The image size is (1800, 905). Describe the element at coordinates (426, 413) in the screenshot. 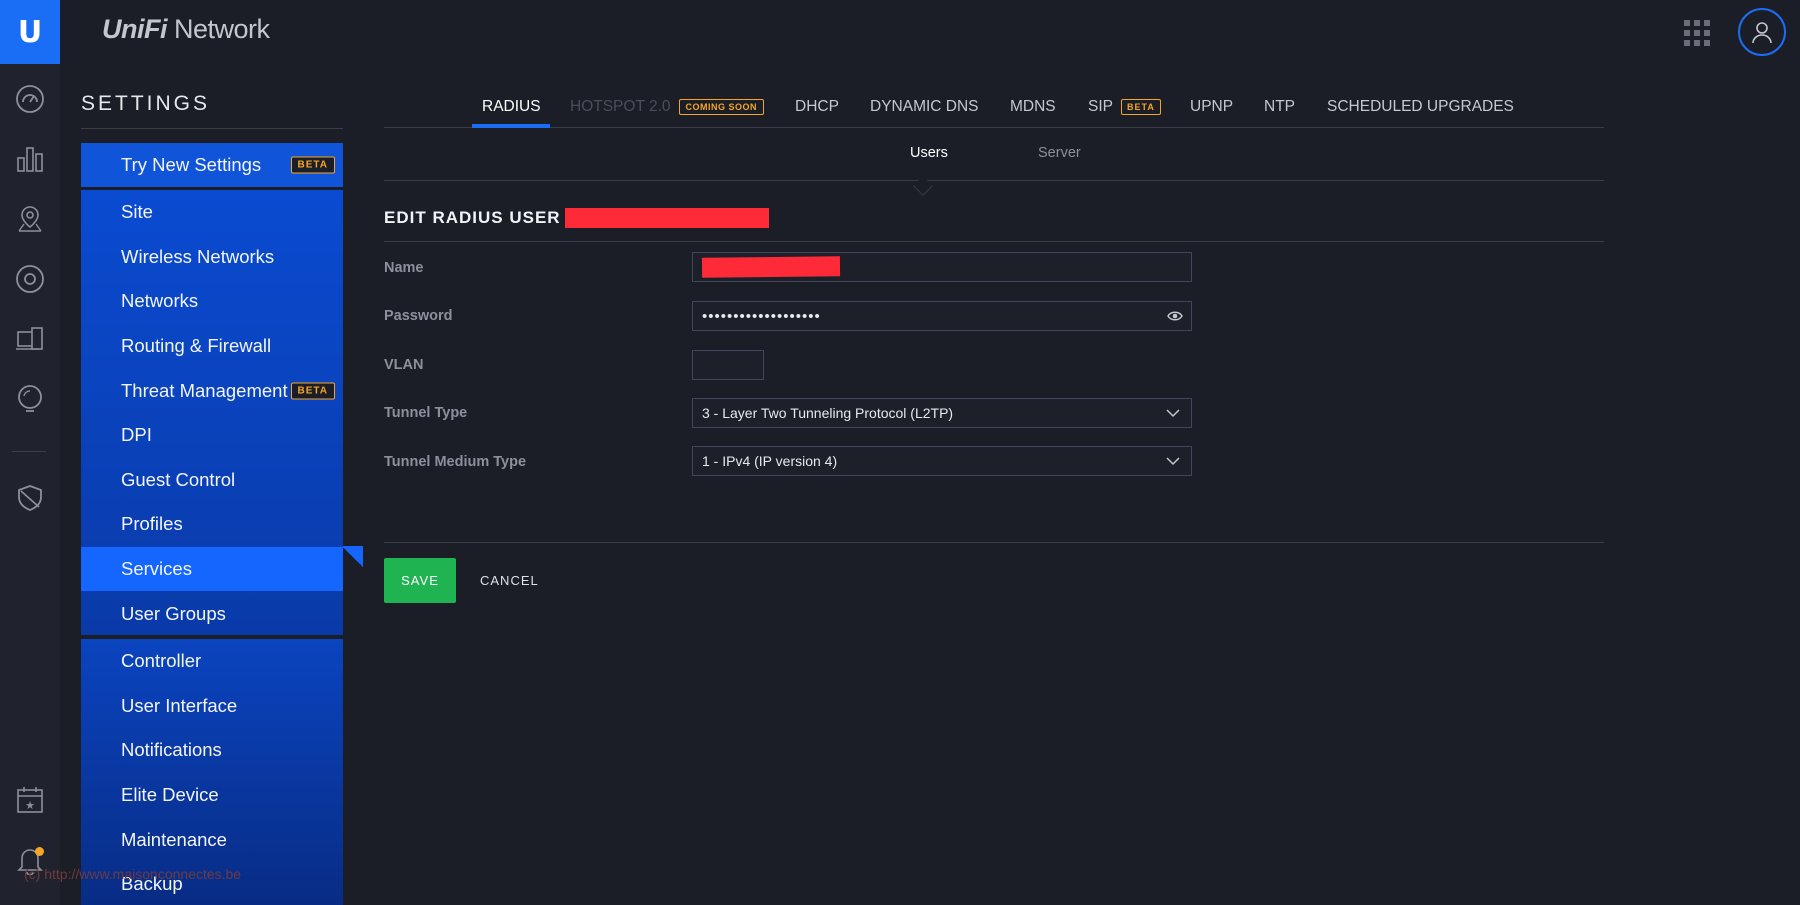

I see `tunnel-type-label: Tunnel Type` at that location.